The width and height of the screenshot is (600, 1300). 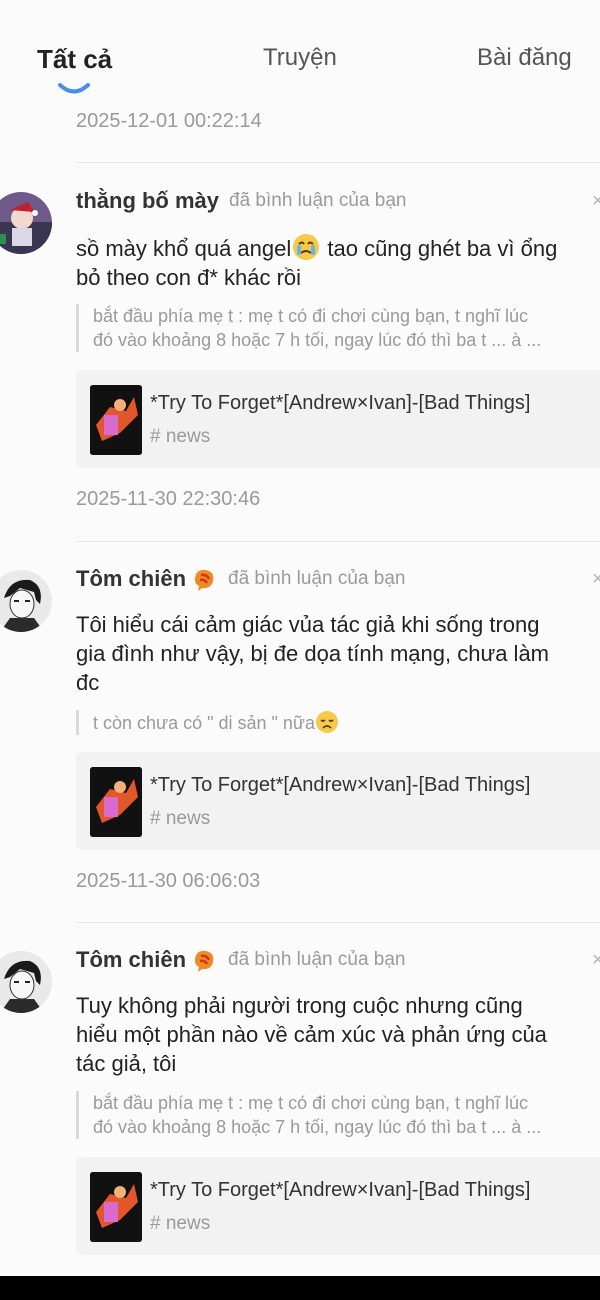 What do you see at coordinates (204, 723) in the screenshot?
I see `quote-text: t còn chưa có " di sản " nữa` at bounding box center [204, 723].